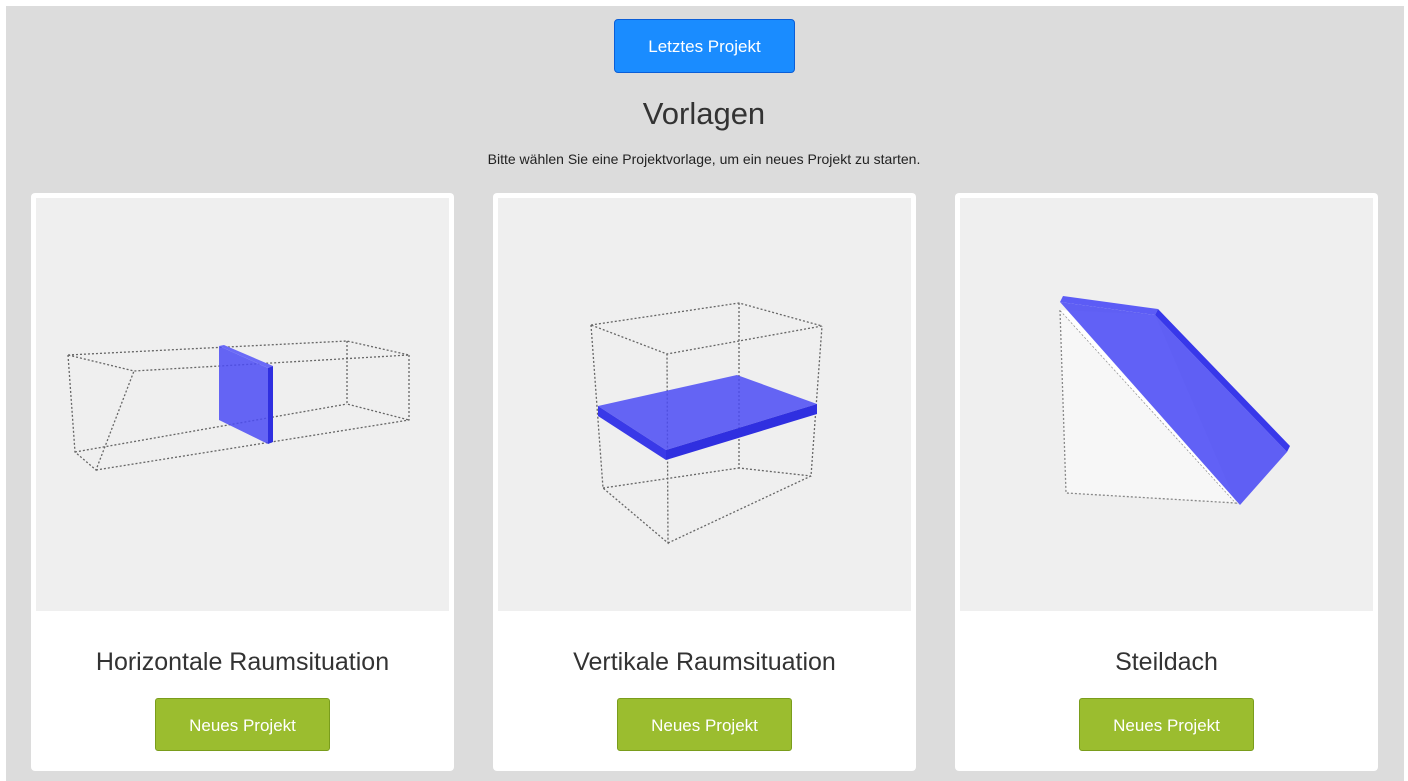 Image resolution: width=1408 pixels, height=781 pixels. What do you see at coordinates (238, 406) in the screenshot?
I see `horizontal-room-icon` at bounding box center [238, 406].